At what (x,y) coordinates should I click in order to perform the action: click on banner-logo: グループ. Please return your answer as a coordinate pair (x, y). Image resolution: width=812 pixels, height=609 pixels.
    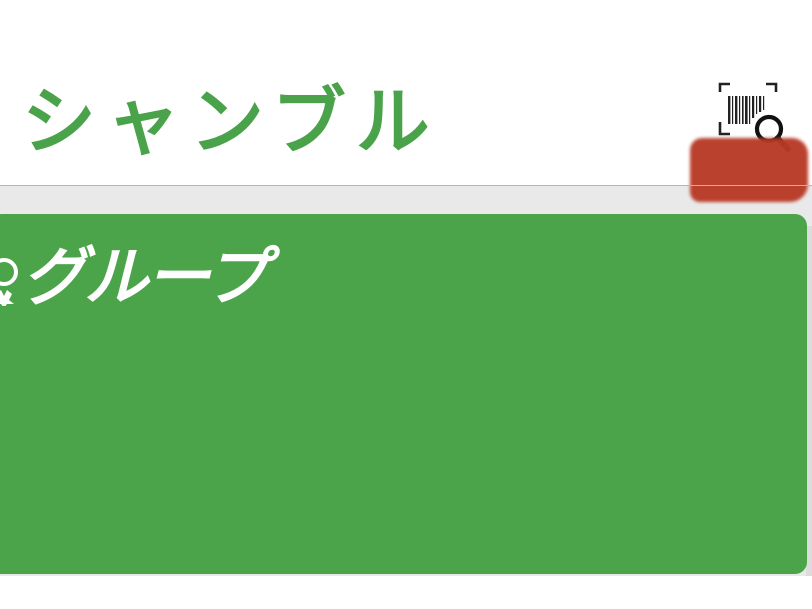
    Looking at the image, I should click on (134, 278).